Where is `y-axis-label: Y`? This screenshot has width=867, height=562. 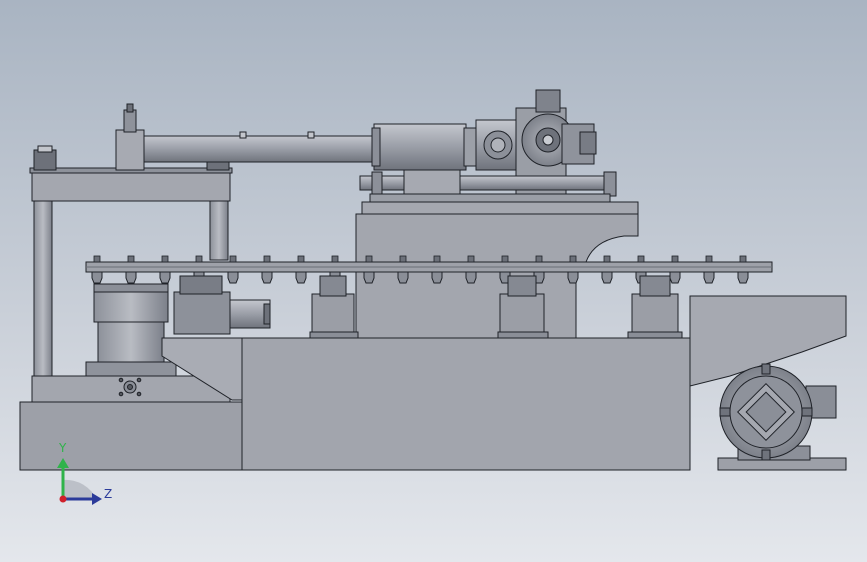 y-axis-label: Y is located at coordinates (63, 448).